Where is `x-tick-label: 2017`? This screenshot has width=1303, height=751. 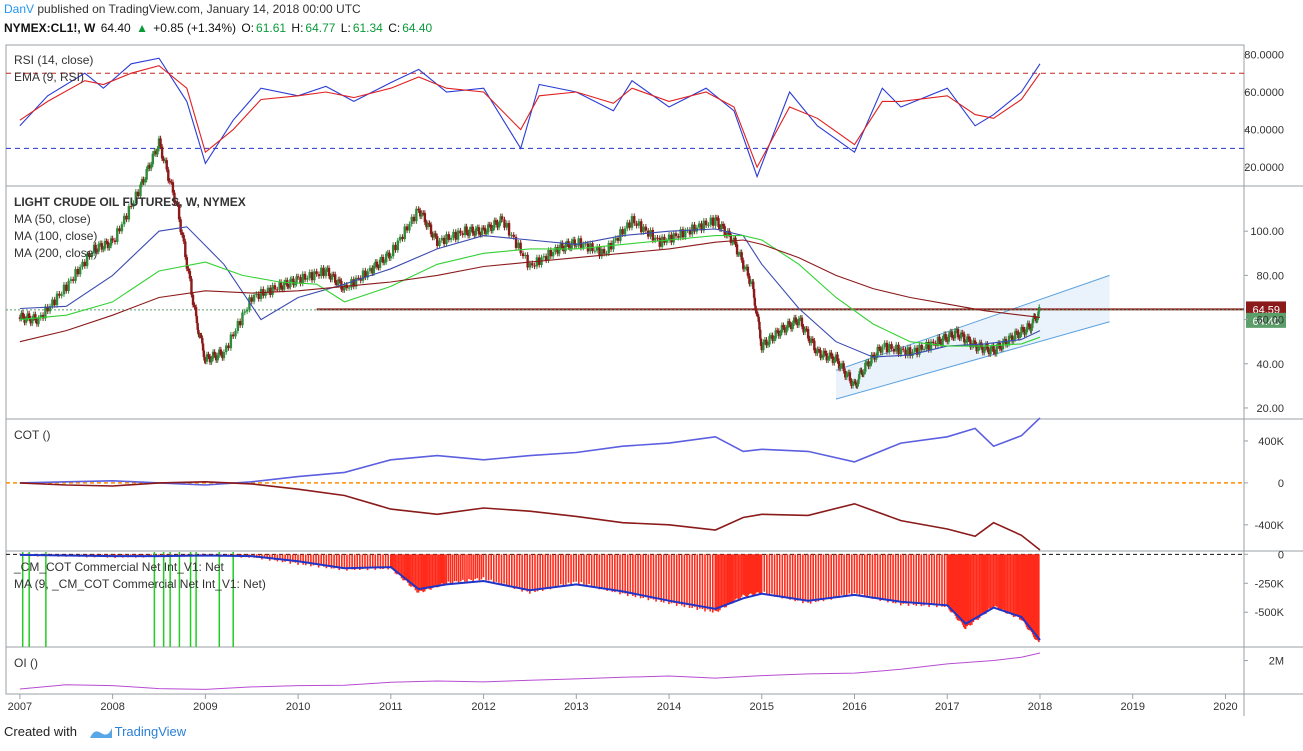 x-tick-label: 2017 is located at coordinates (947, 707).